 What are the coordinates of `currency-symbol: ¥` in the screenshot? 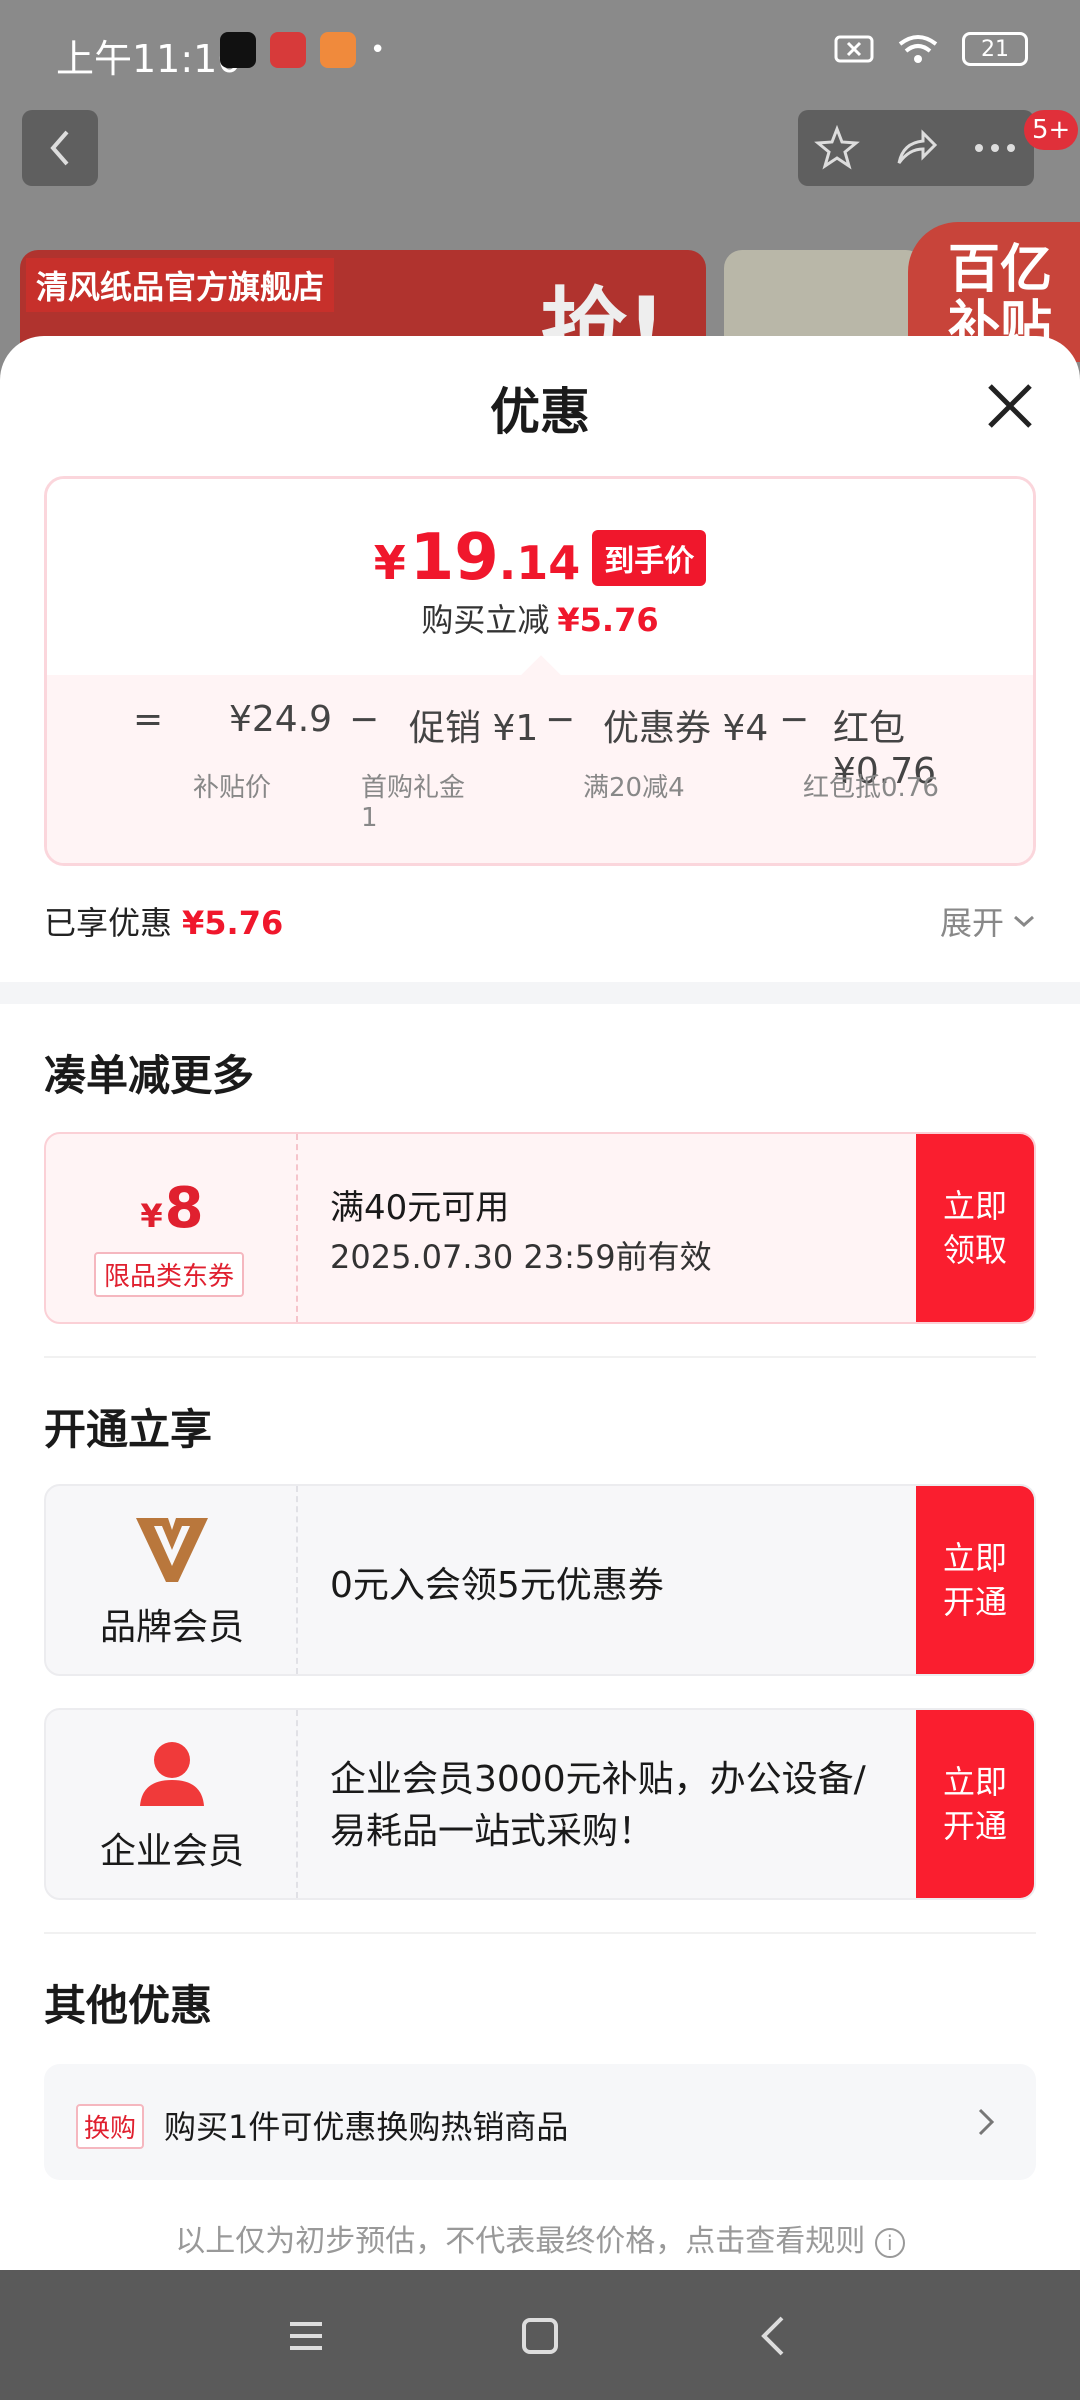 It's located at (389, 563).